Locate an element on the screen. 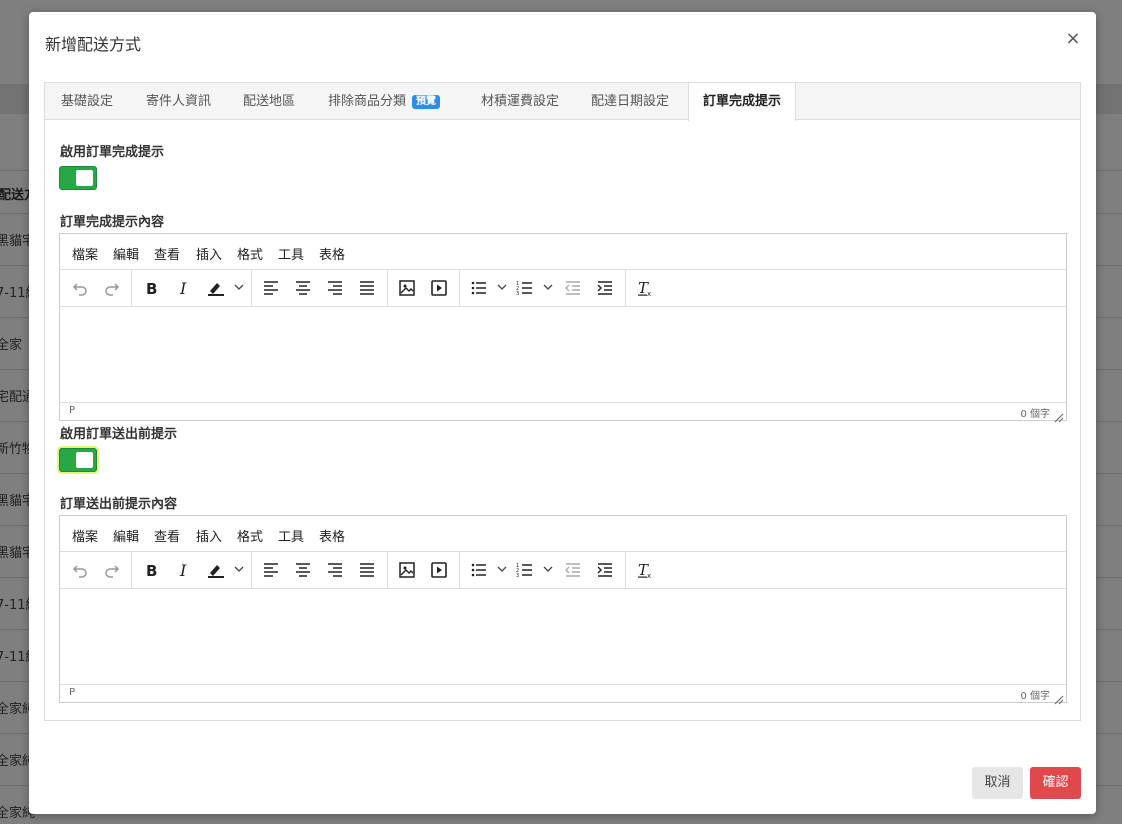  tab-basic-settings: 基礎設定 is located at coordinates (87, 101).